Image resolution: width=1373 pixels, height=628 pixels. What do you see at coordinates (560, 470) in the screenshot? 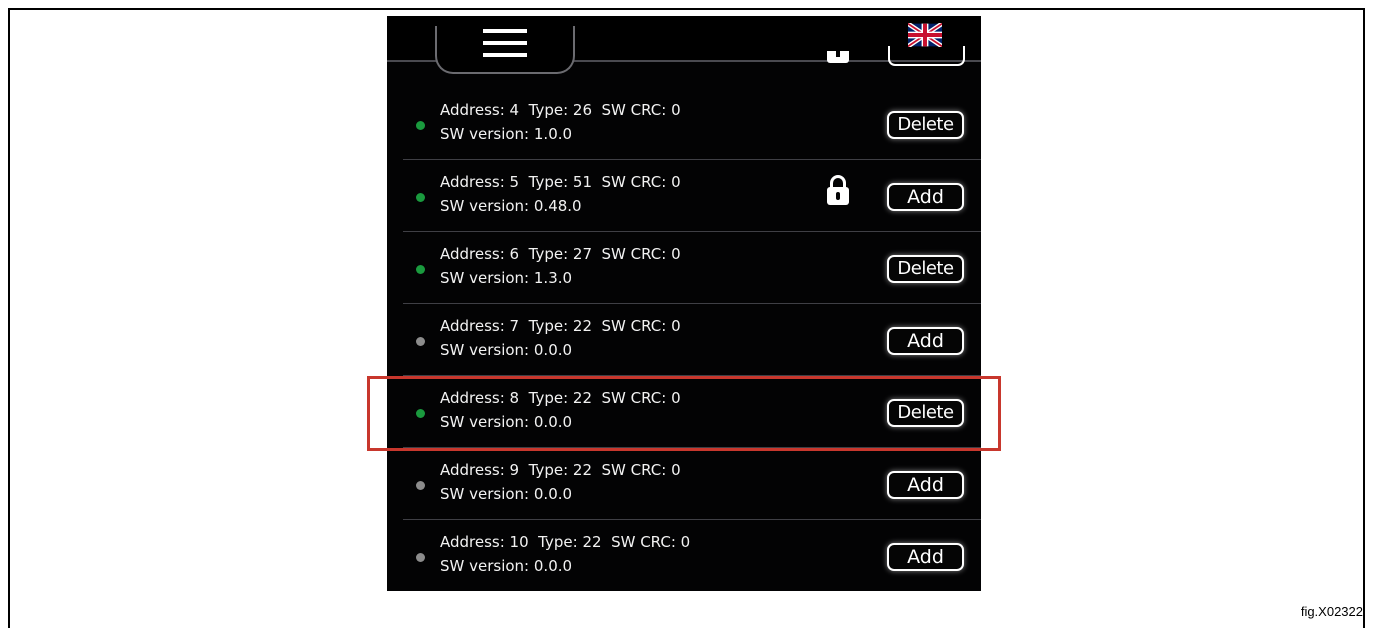
I see `address-line: Address: 9 Type: 22 SW CRC: 0` at bounding box center [560, 470].